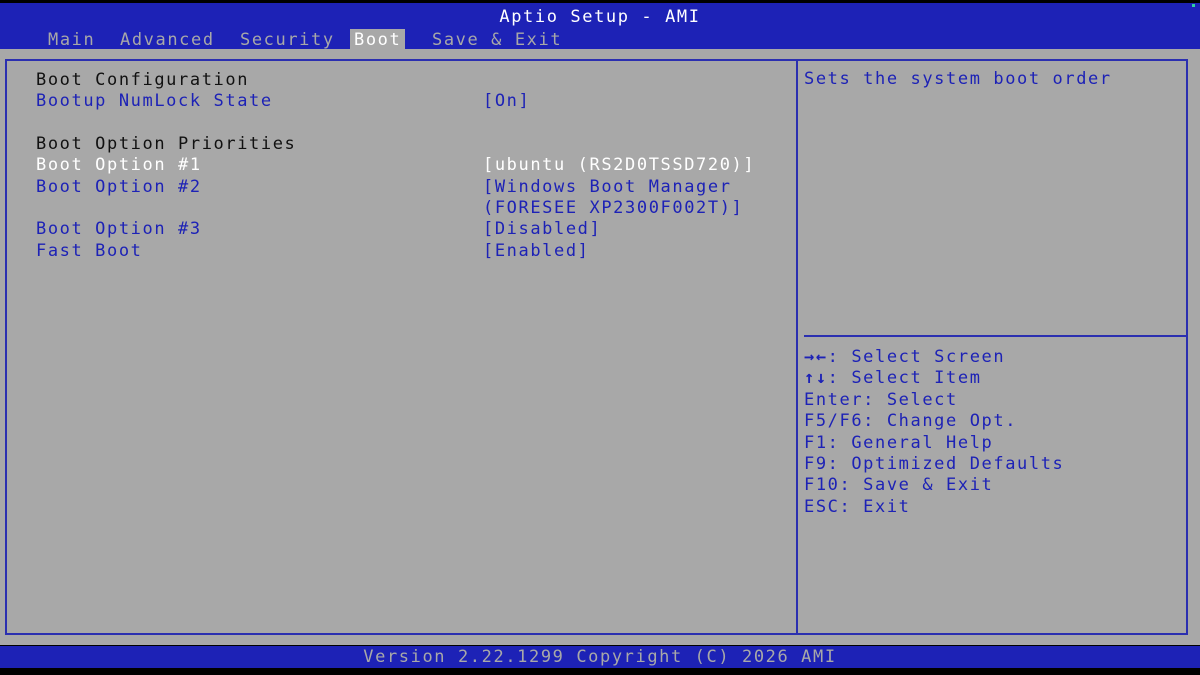 Image resolution: width=1200 pixels, height=675 pixels. What do you see at coordinates (143, 80) in the screenshot?
I see `boot-configuration-heading: Boot Configuration` at bounding box center [143, 80].